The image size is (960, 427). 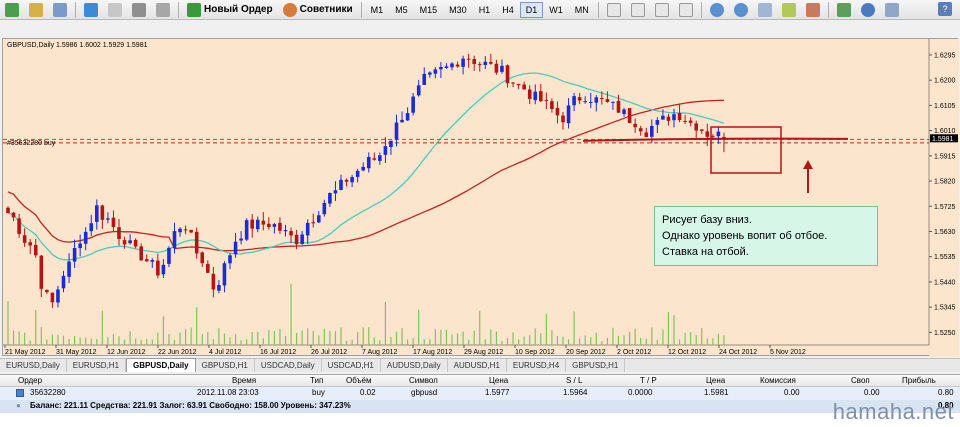 I want to click on col-volume-header: Объём, so click(x=359, y=380).